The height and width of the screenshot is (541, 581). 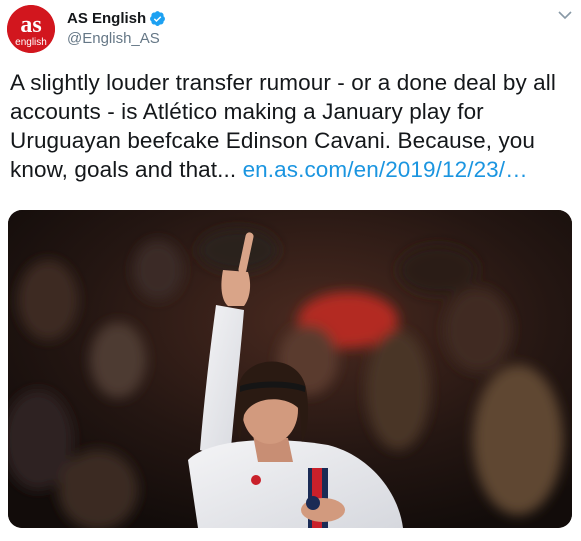 I want to click on display-name: AS English, so click(x=106, y=18).